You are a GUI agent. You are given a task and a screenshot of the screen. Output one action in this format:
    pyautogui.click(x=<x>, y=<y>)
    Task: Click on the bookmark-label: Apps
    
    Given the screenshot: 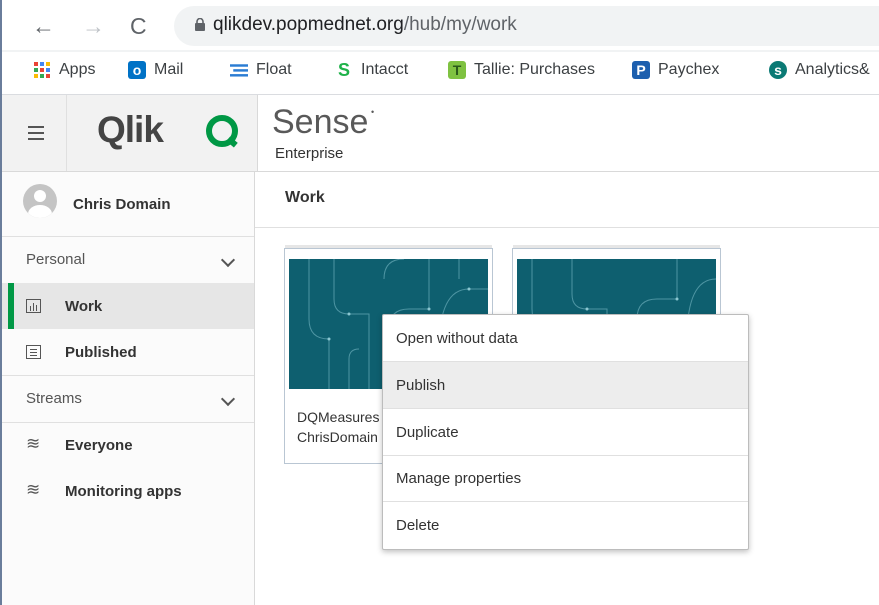 What is the action you would take?
    pyautogui.click(x=77, y=69)
    